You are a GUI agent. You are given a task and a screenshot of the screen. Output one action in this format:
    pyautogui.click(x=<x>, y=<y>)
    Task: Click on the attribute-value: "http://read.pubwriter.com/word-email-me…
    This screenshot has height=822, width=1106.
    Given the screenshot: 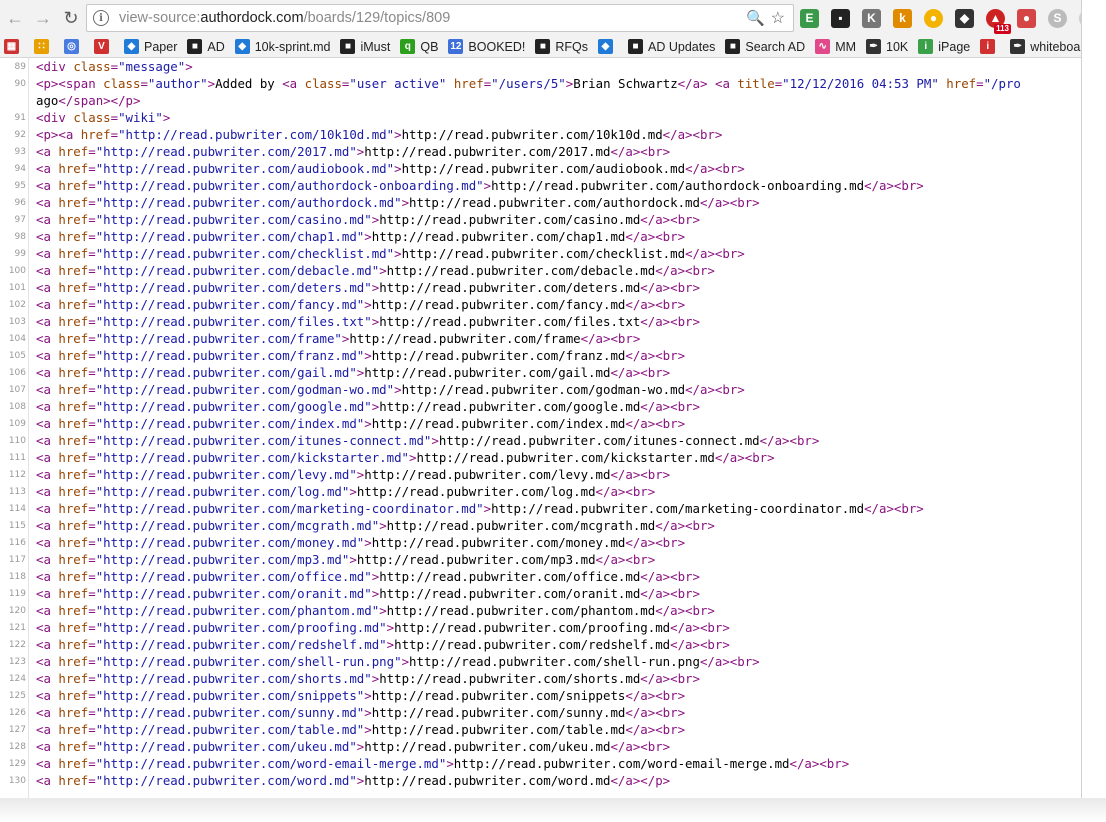 What is the action you would take?
    pyautogui.click(x=271, y=763)
    